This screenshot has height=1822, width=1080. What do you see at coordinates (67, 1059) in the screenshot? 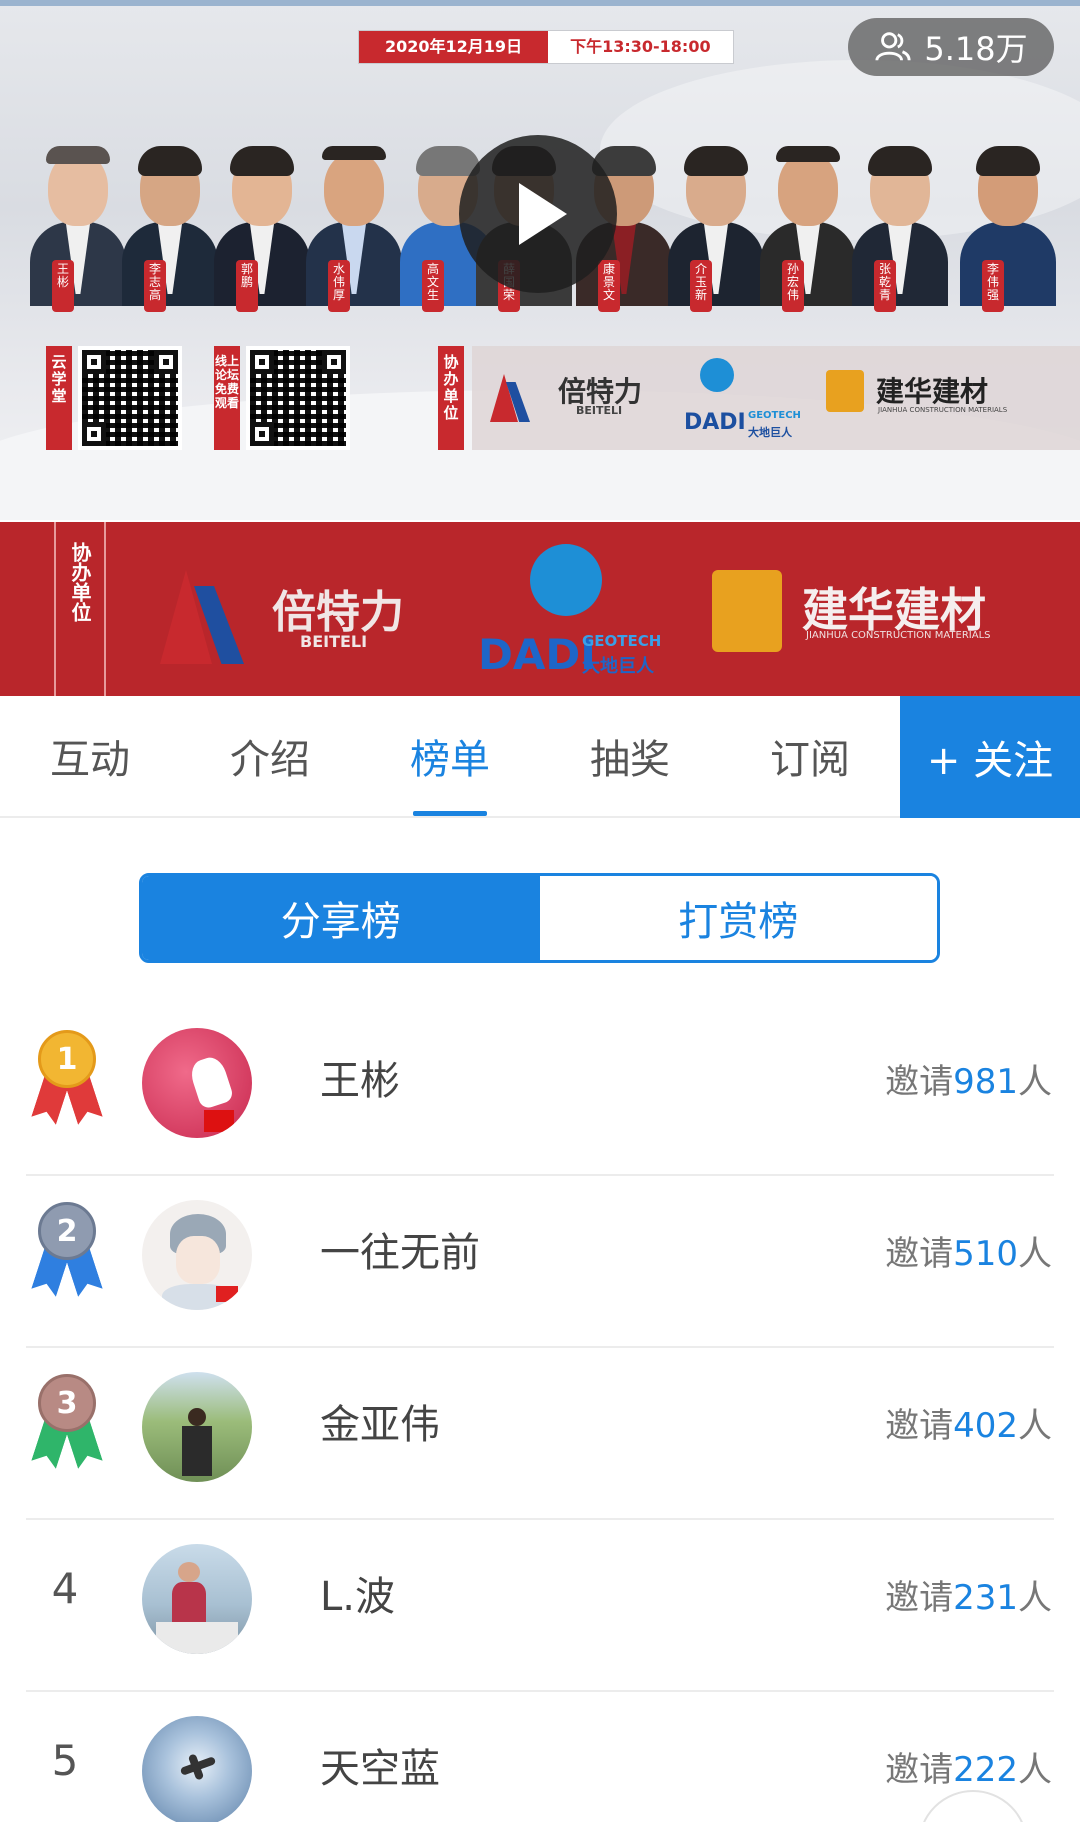
I see `medal-rank: 1` at bounding box center [67, 1059].